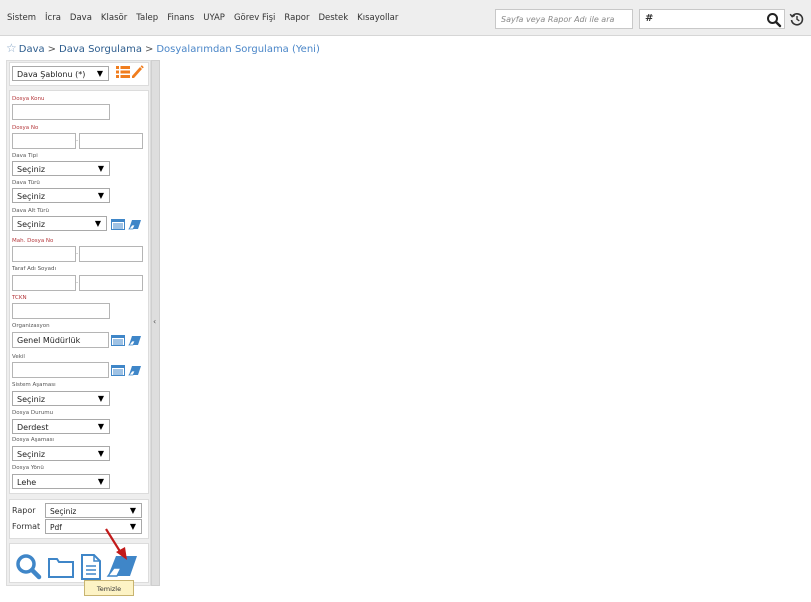  Describe the element at coordinates (123, 72) in the screenshot. I see `list-orange-icon` at that location.